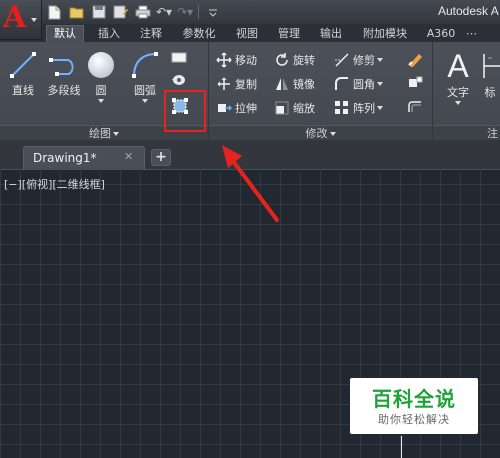 The width and height of the screenshot is (500, 458). I want to click on save-as-icon, so click(120, 12).